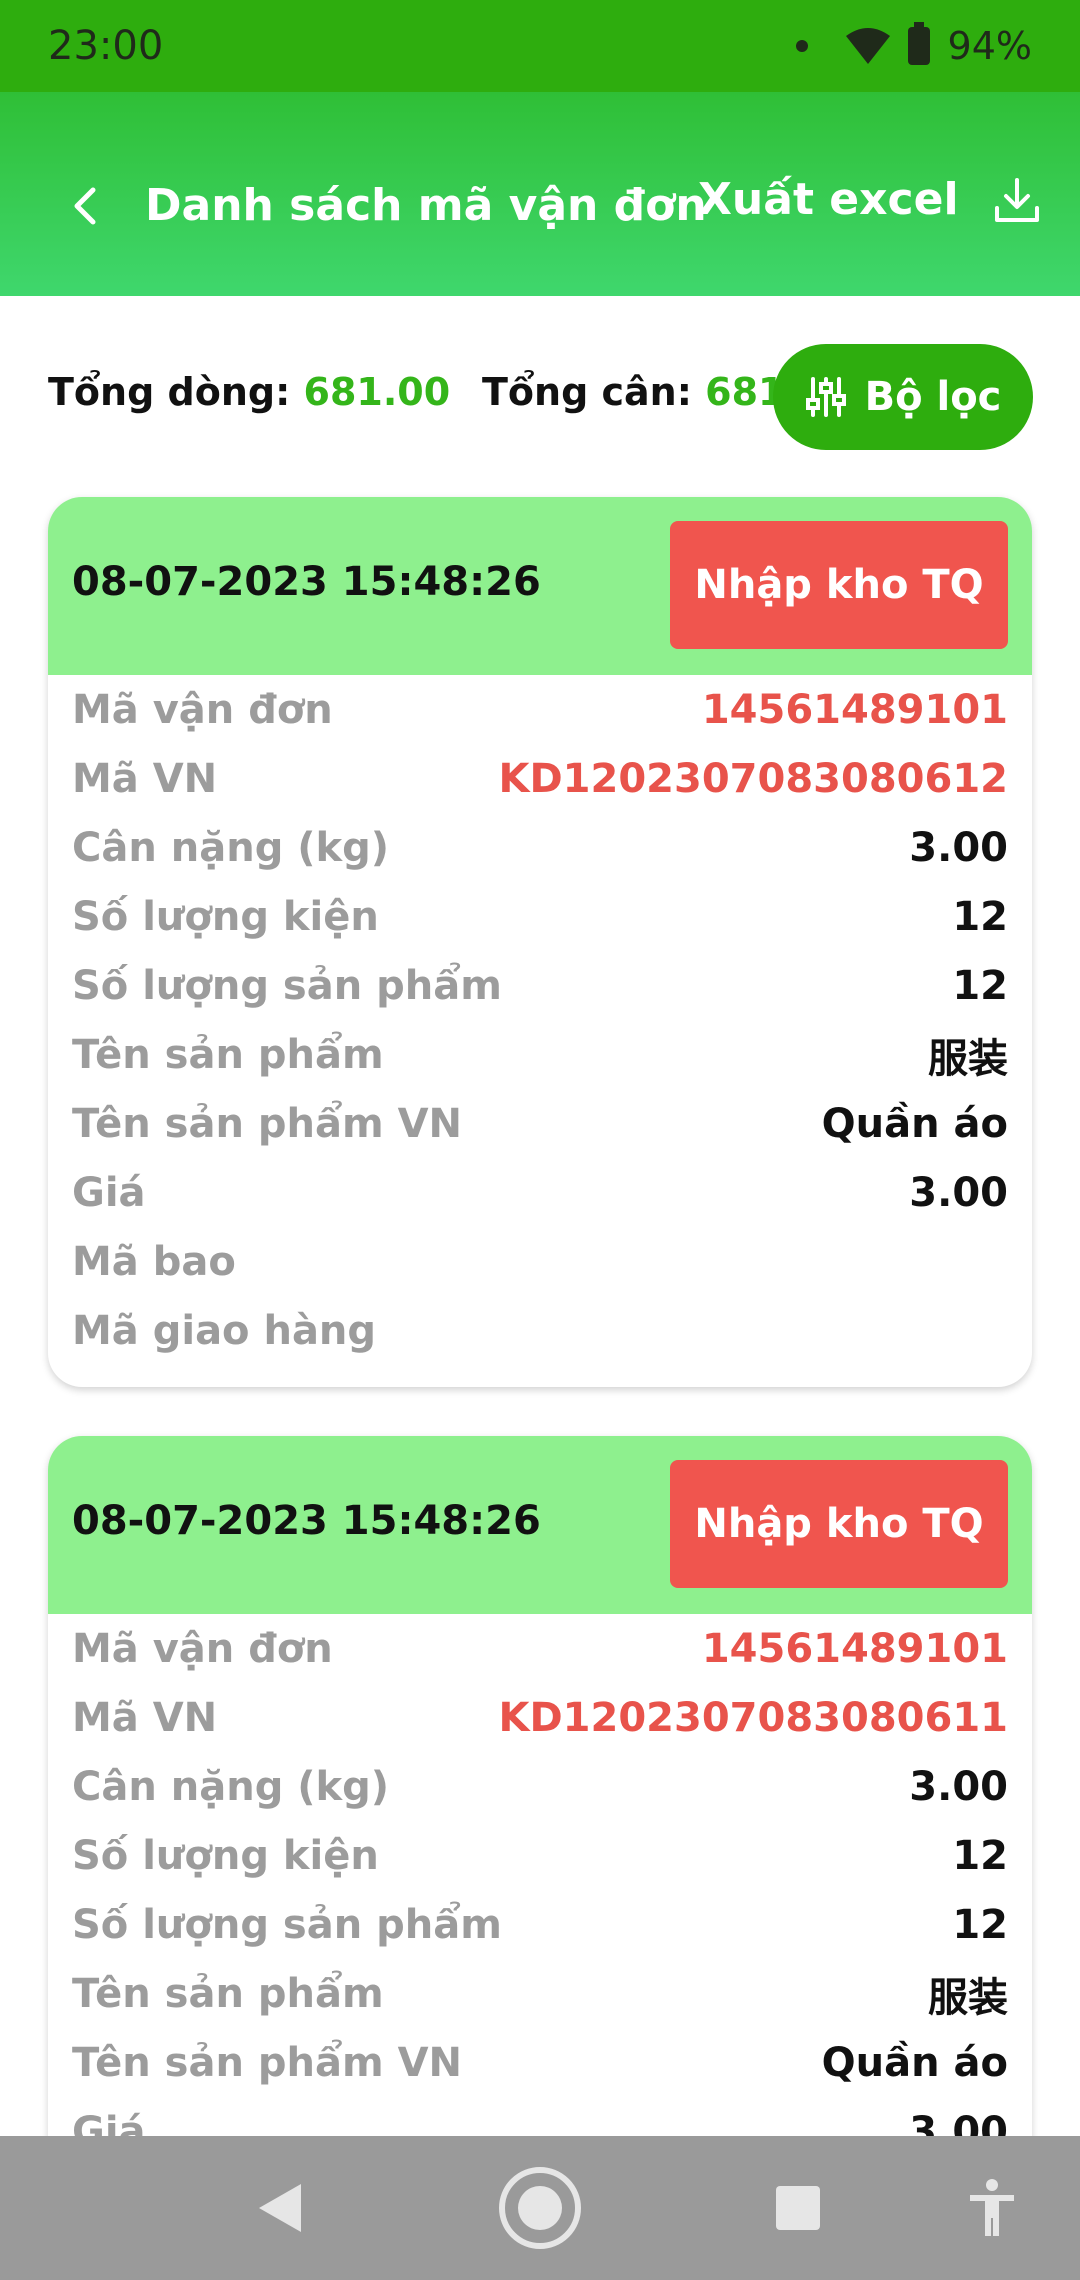 The image size is (1080, 2280). I want to click on status-icons: 94%, so click(913, 45).